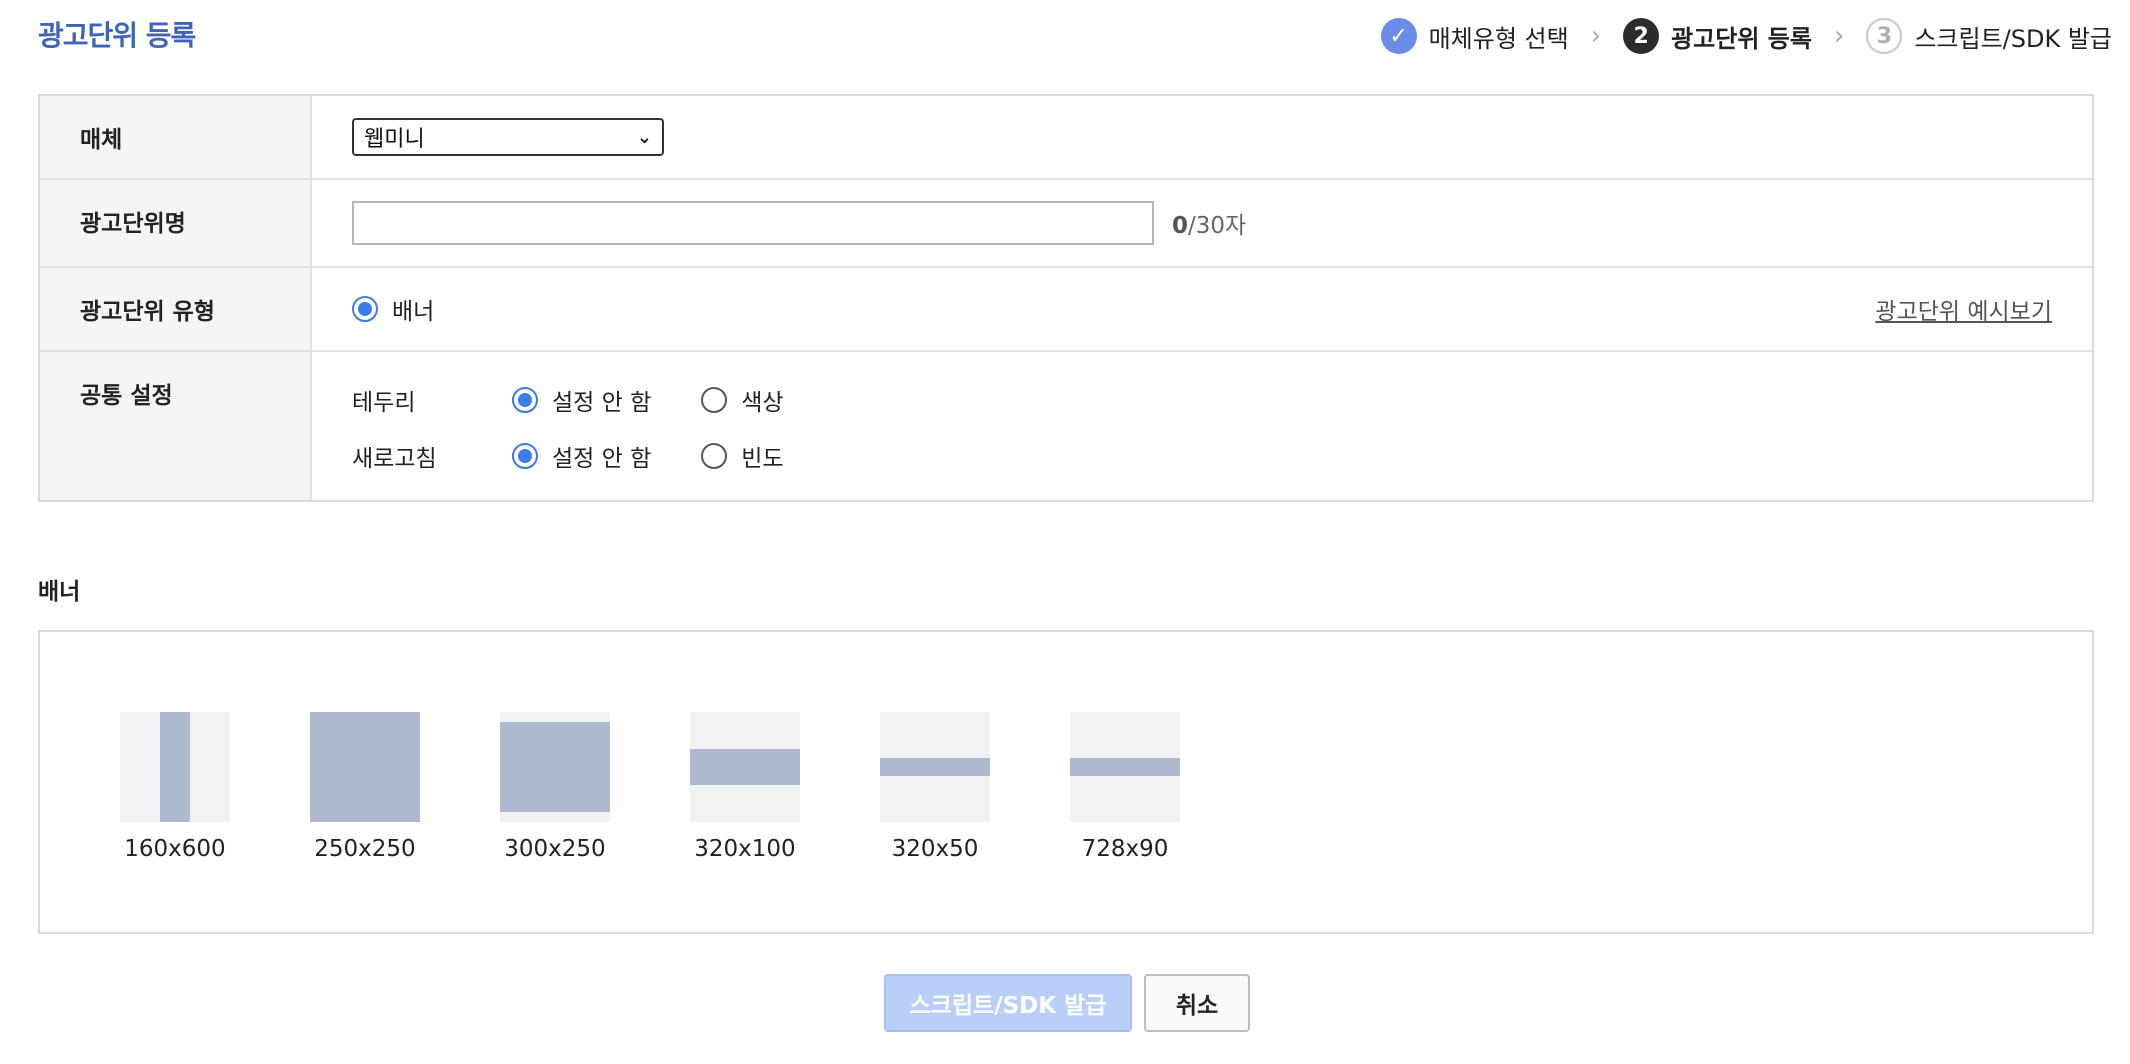 This screenshot has width=2130, height=1064. I want to click on border-none-label: 설정 안 함, so click(602, 403).